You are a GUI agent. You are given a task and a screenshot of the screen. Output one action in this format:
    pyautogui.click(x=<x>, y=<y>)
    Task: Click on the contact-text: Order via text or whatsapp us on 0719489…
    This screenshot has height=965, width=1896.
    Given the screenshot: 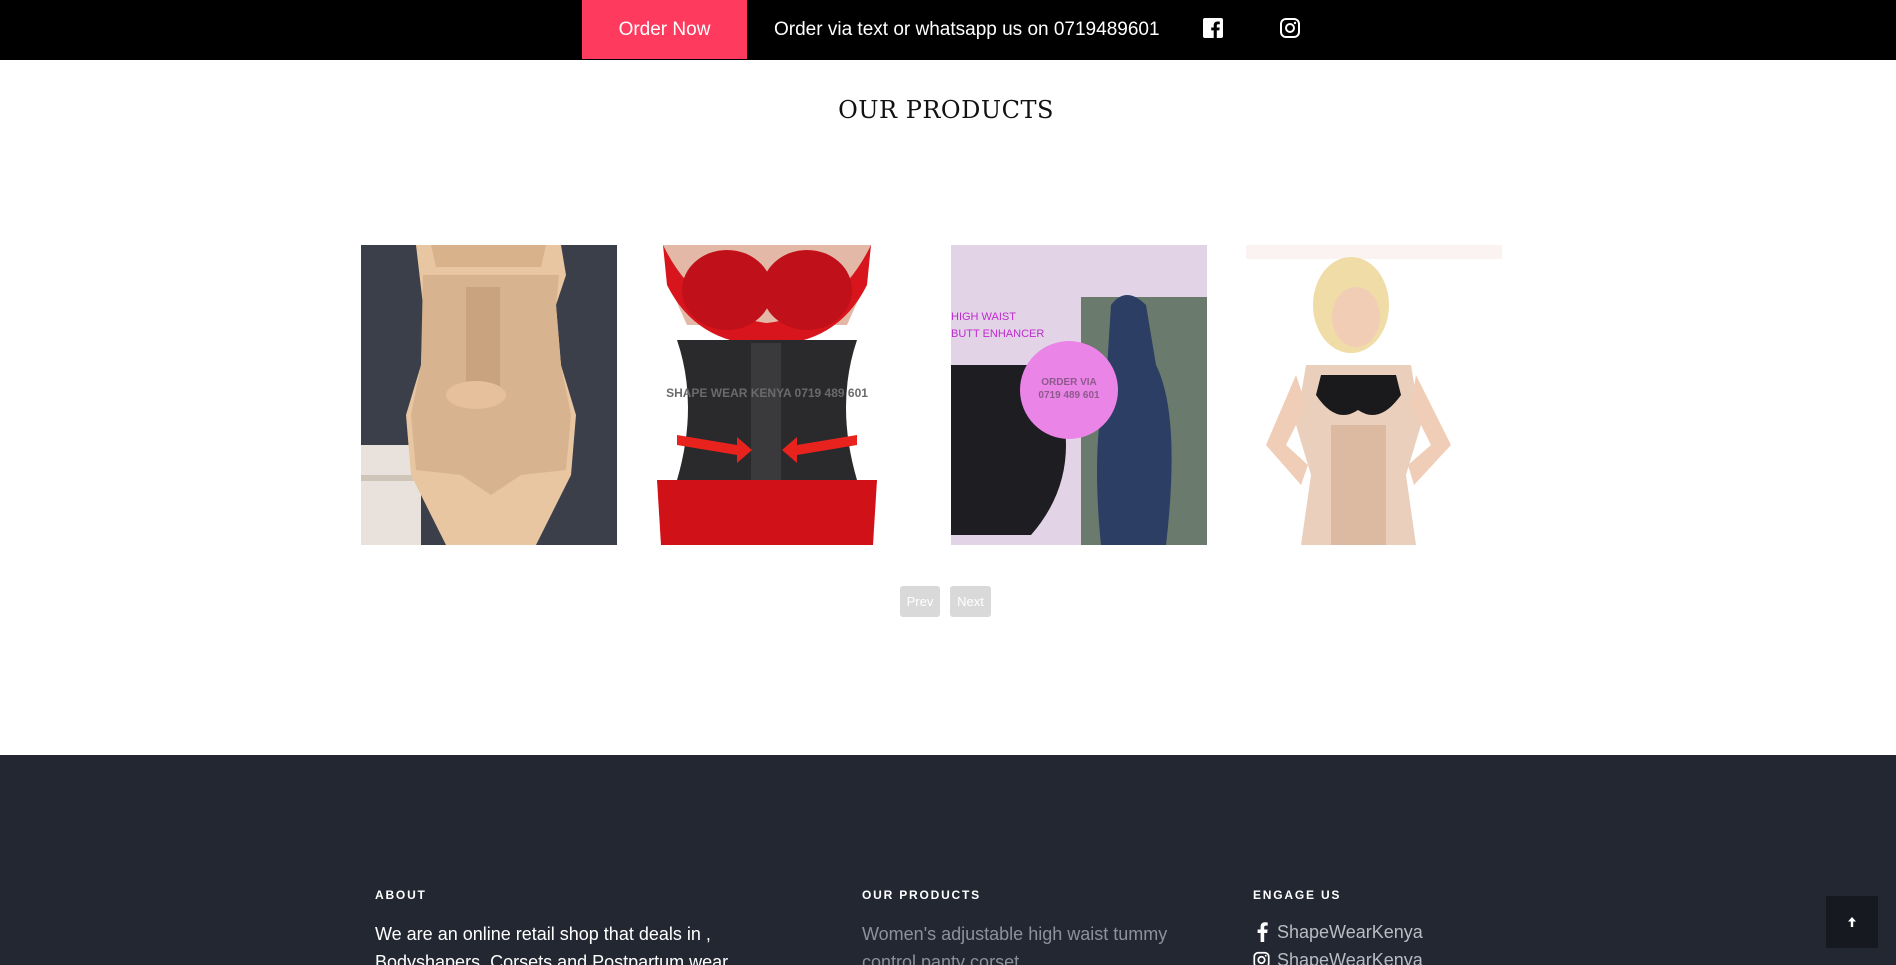 What is the action you would take?
    pyautogui.click(x=967, y=29)
    